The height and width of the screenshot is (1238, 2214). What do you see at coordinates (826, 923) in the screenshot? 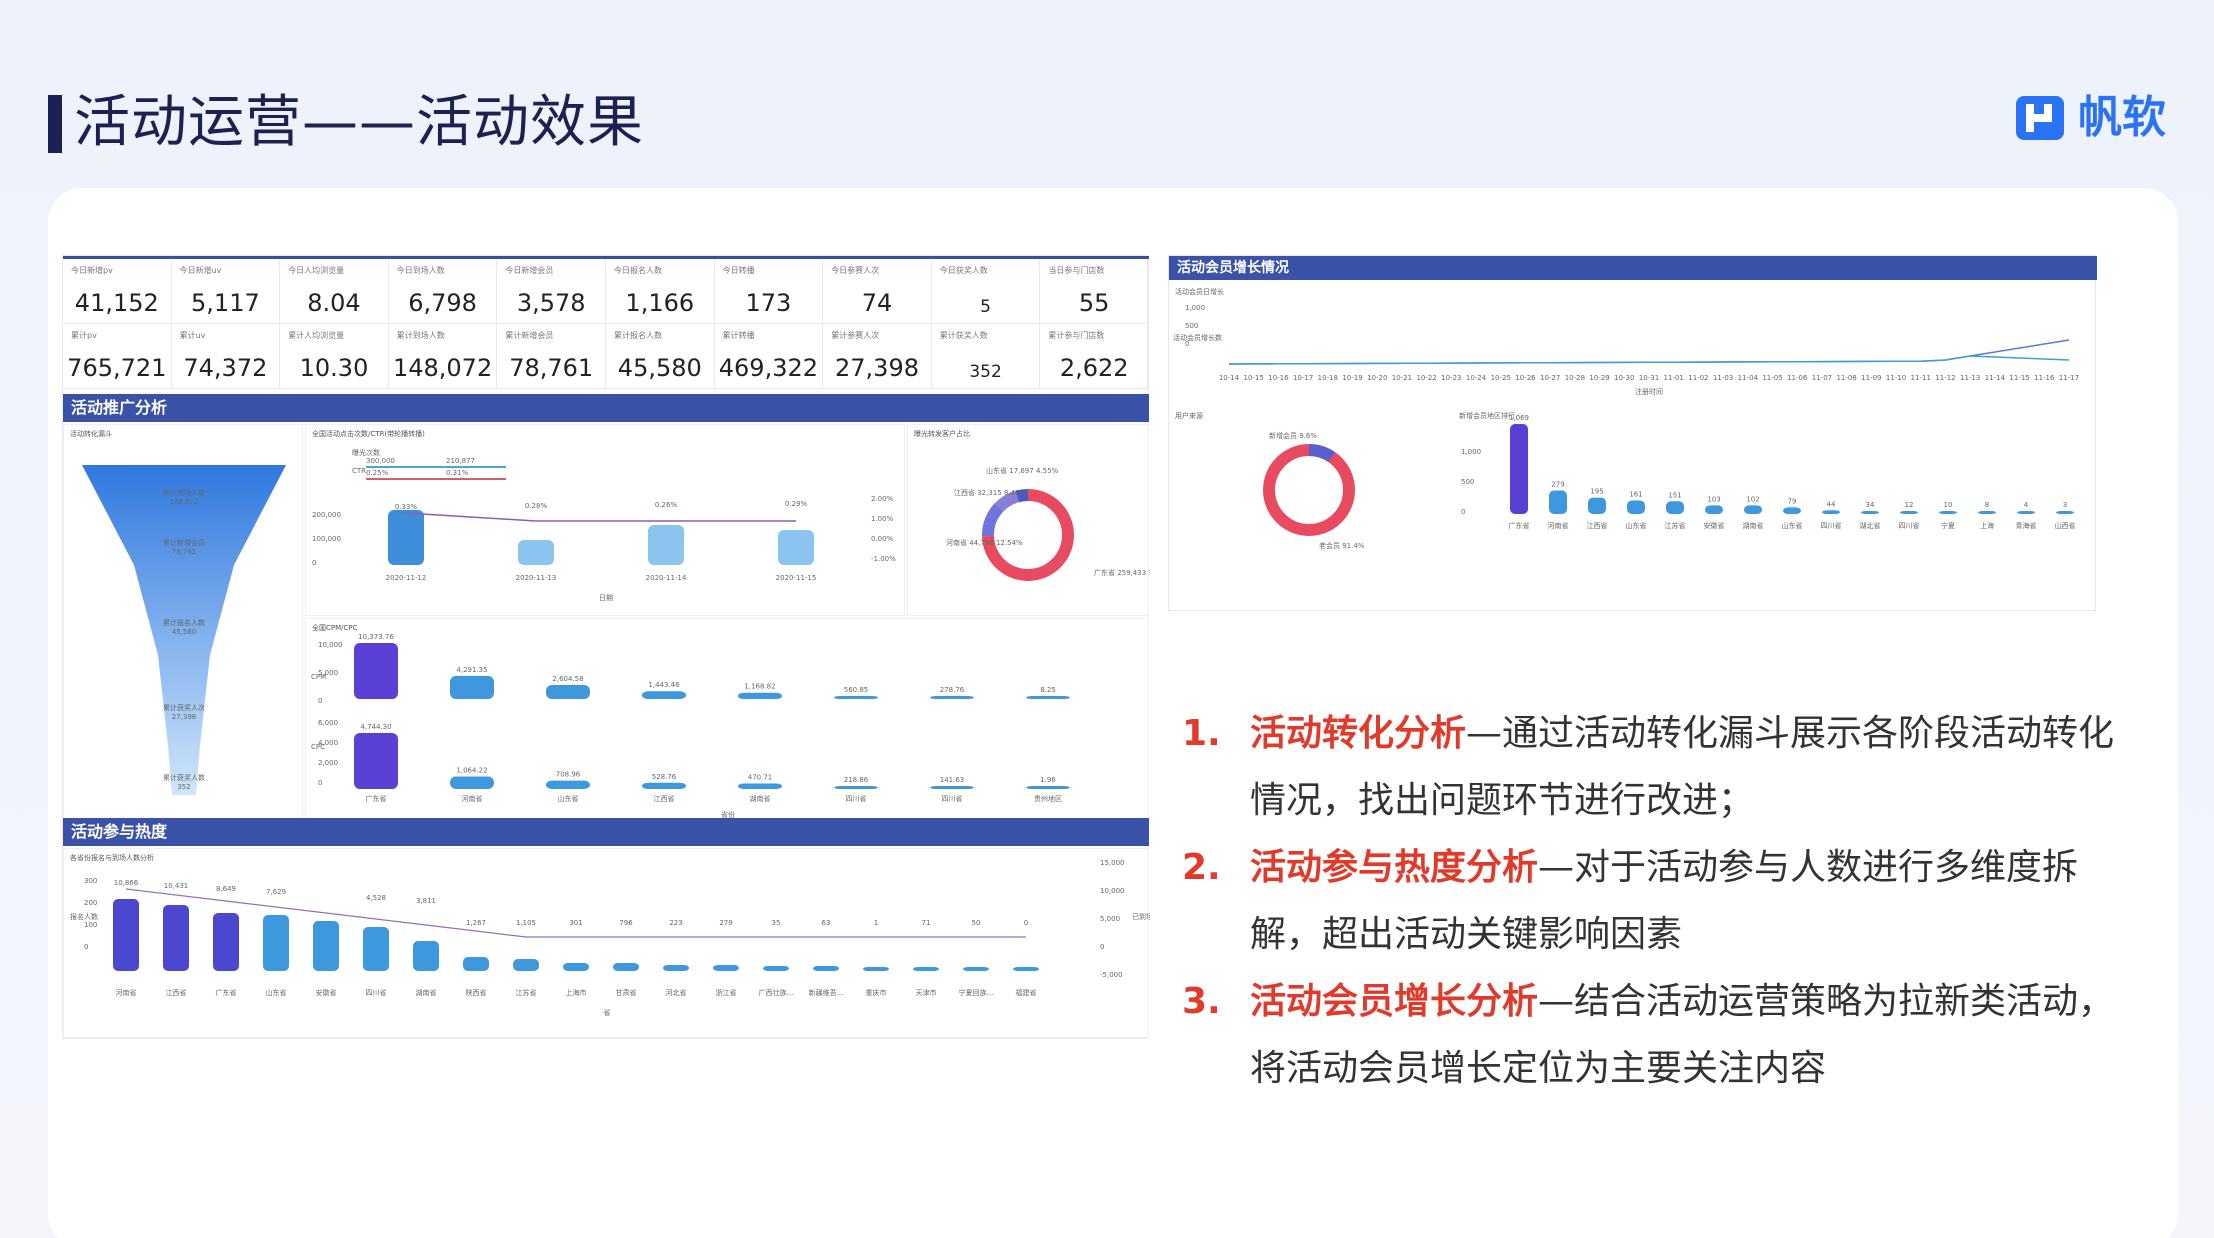
I see `heat-label: 63` at bounding box center [826, 923].